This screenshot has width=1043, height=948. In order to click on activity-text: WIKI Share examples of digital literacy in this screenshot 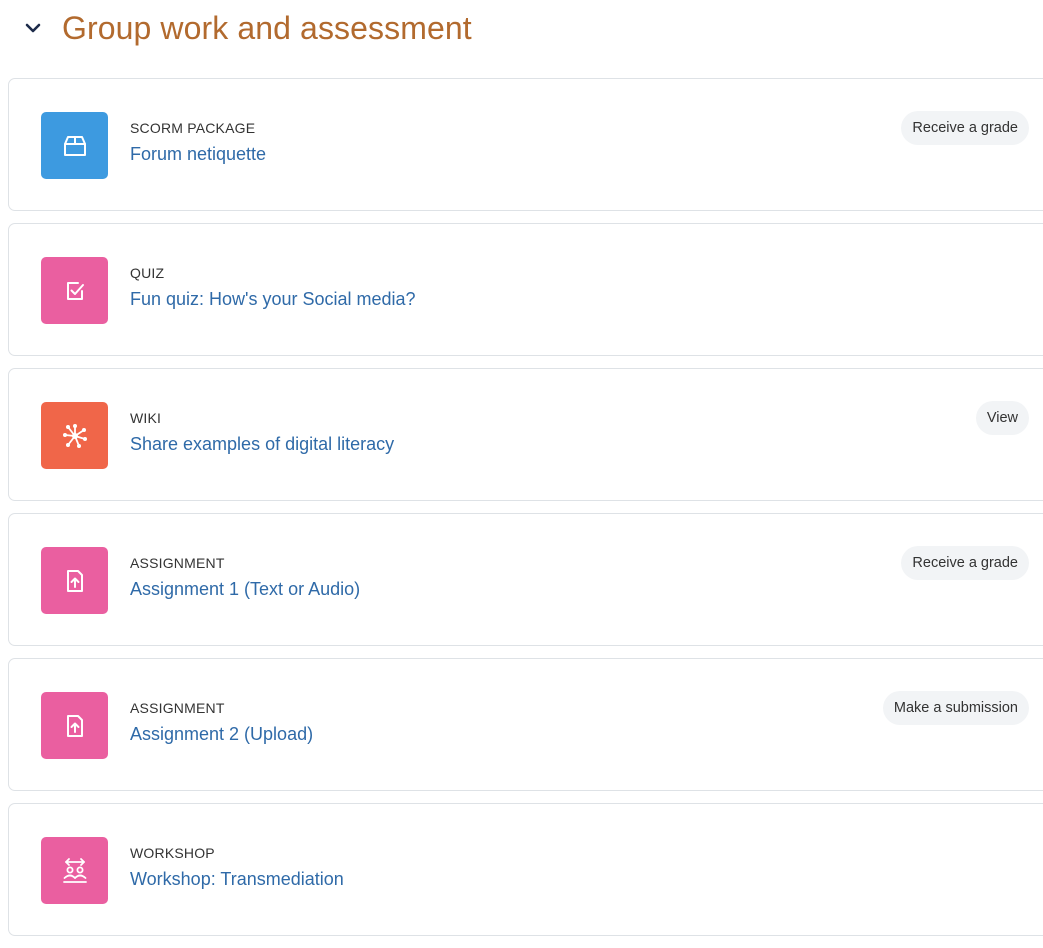, I will do `click(262, 433)`.